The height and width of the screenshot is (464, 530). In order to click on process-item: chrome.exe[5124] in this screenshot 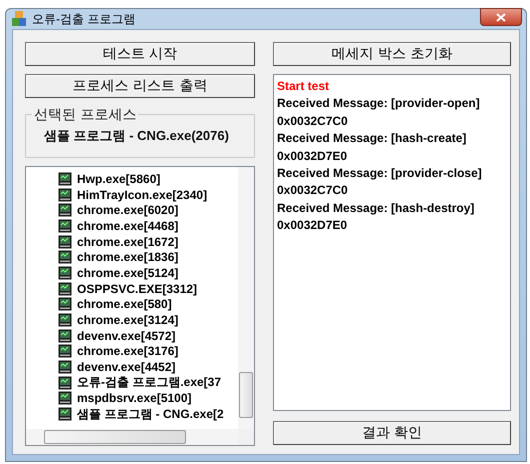, I will do `click(148, 273)`.